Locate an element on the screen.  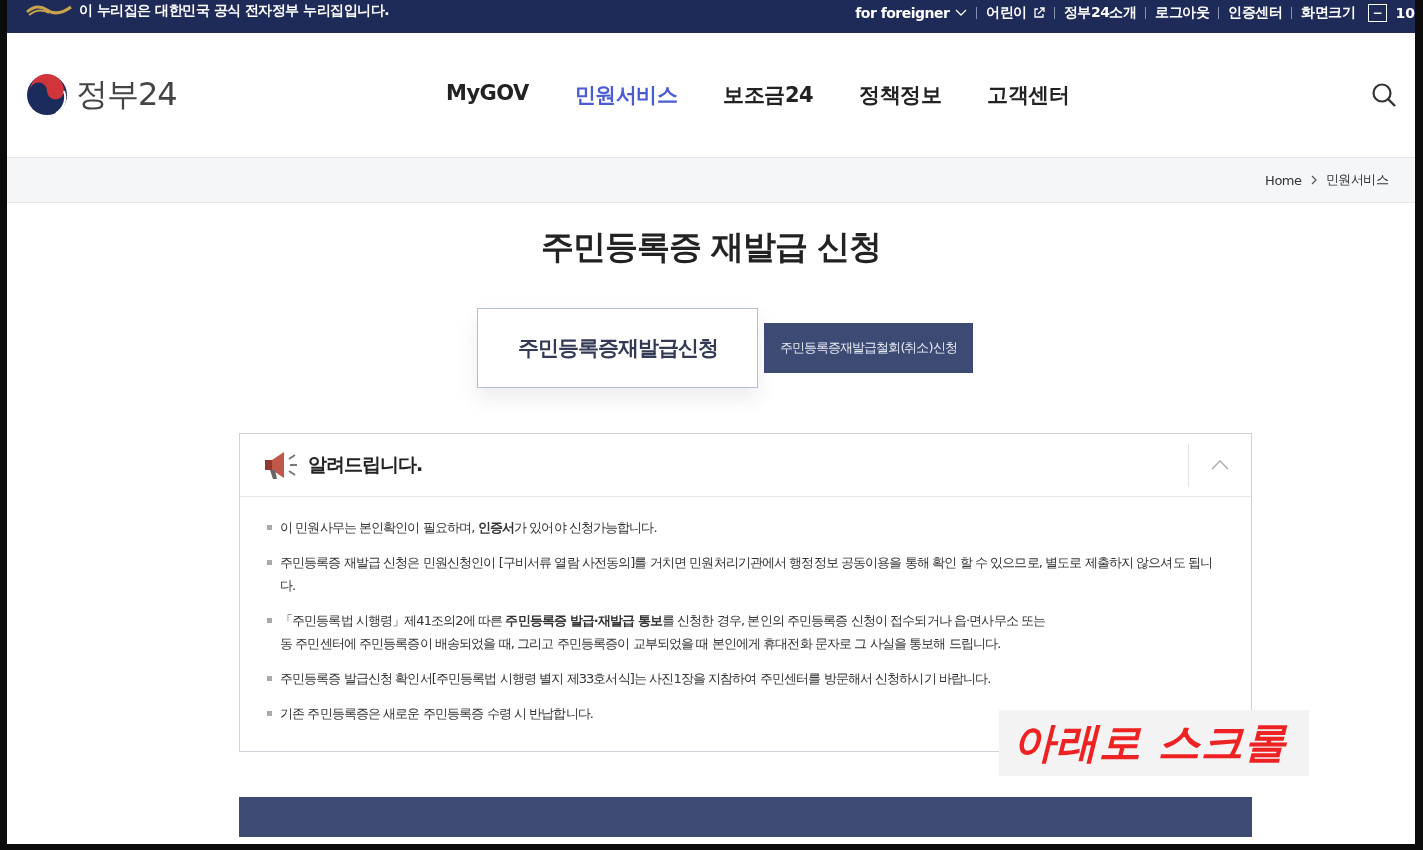
site-logo-text: 정부24 is located at coordinates (126, 95).